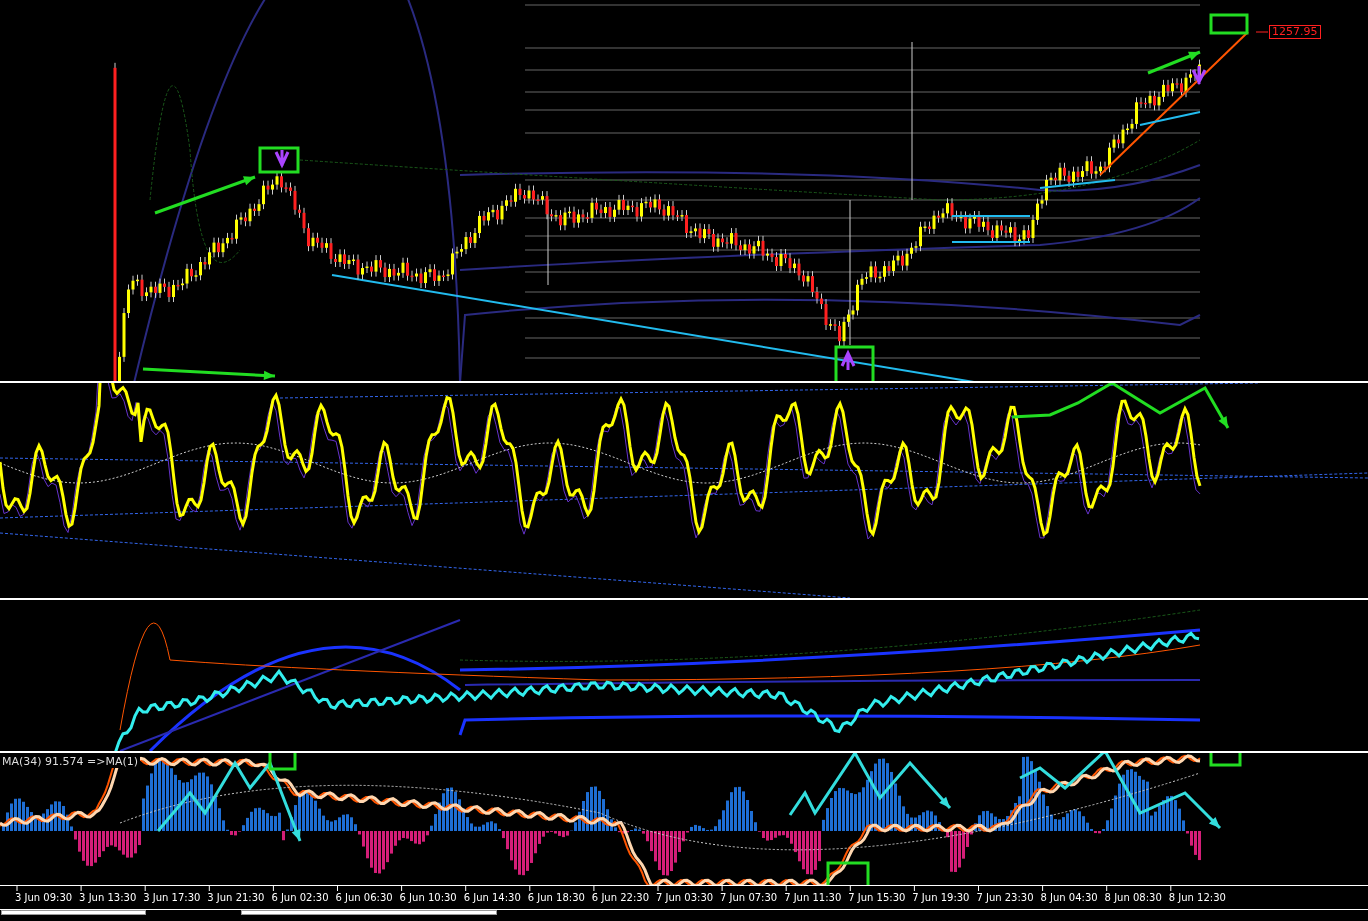 The height and width of the screenshot is (921, 1368). Describe the element at coordinates (877, 897) in the screenshot. I see `time-label: 7 Jun 15:30` at that location.